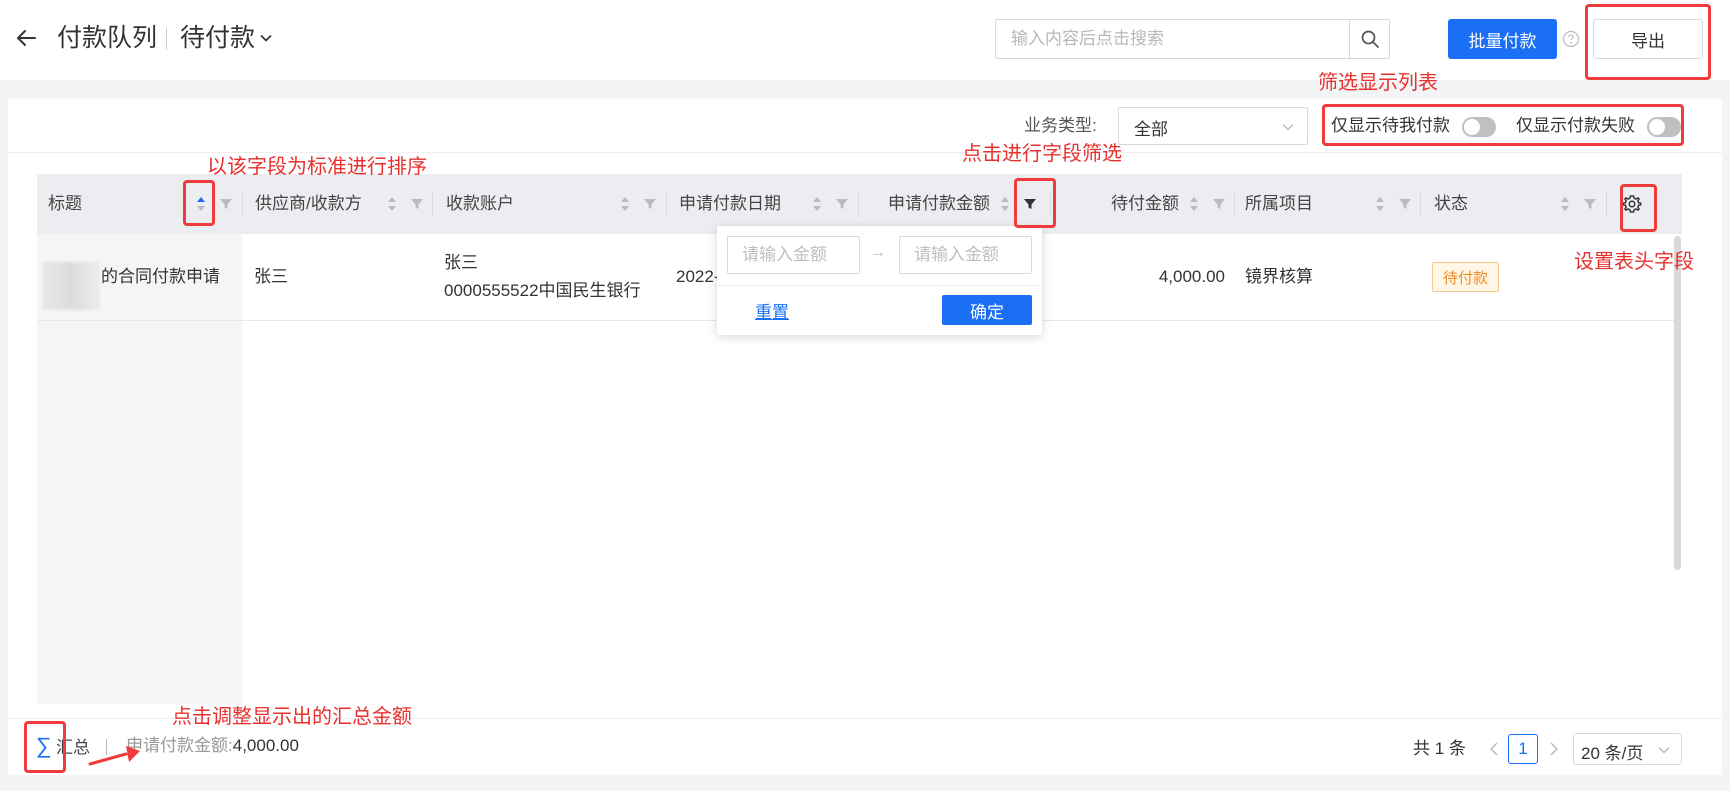 The width and height of the screenshot is (1730, 791). What do you see at coordinates (1042, 154) in the screenshot?
I see `annotation-field-filter: 点击进行字段筛选` at bounding box center [1042, 154].